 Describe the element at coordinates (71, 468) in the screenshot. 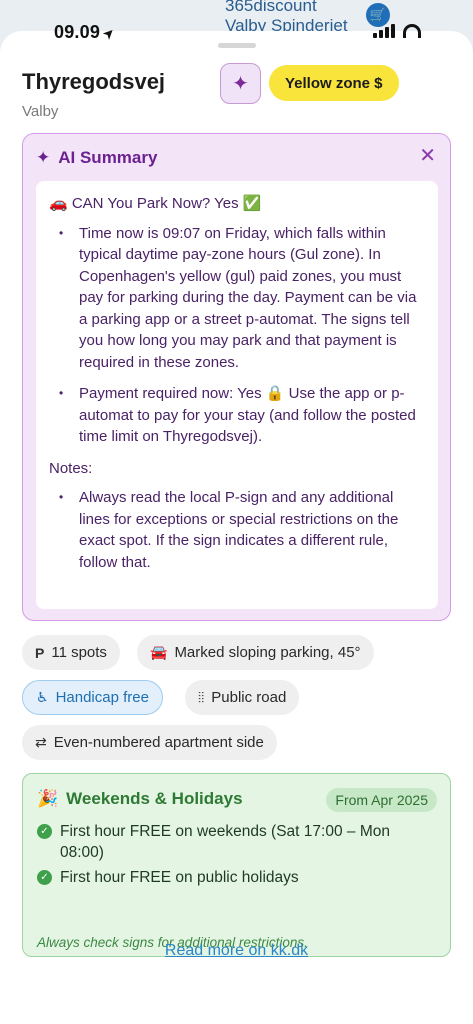

I see `ai-notes-label: Notes:` at that location.